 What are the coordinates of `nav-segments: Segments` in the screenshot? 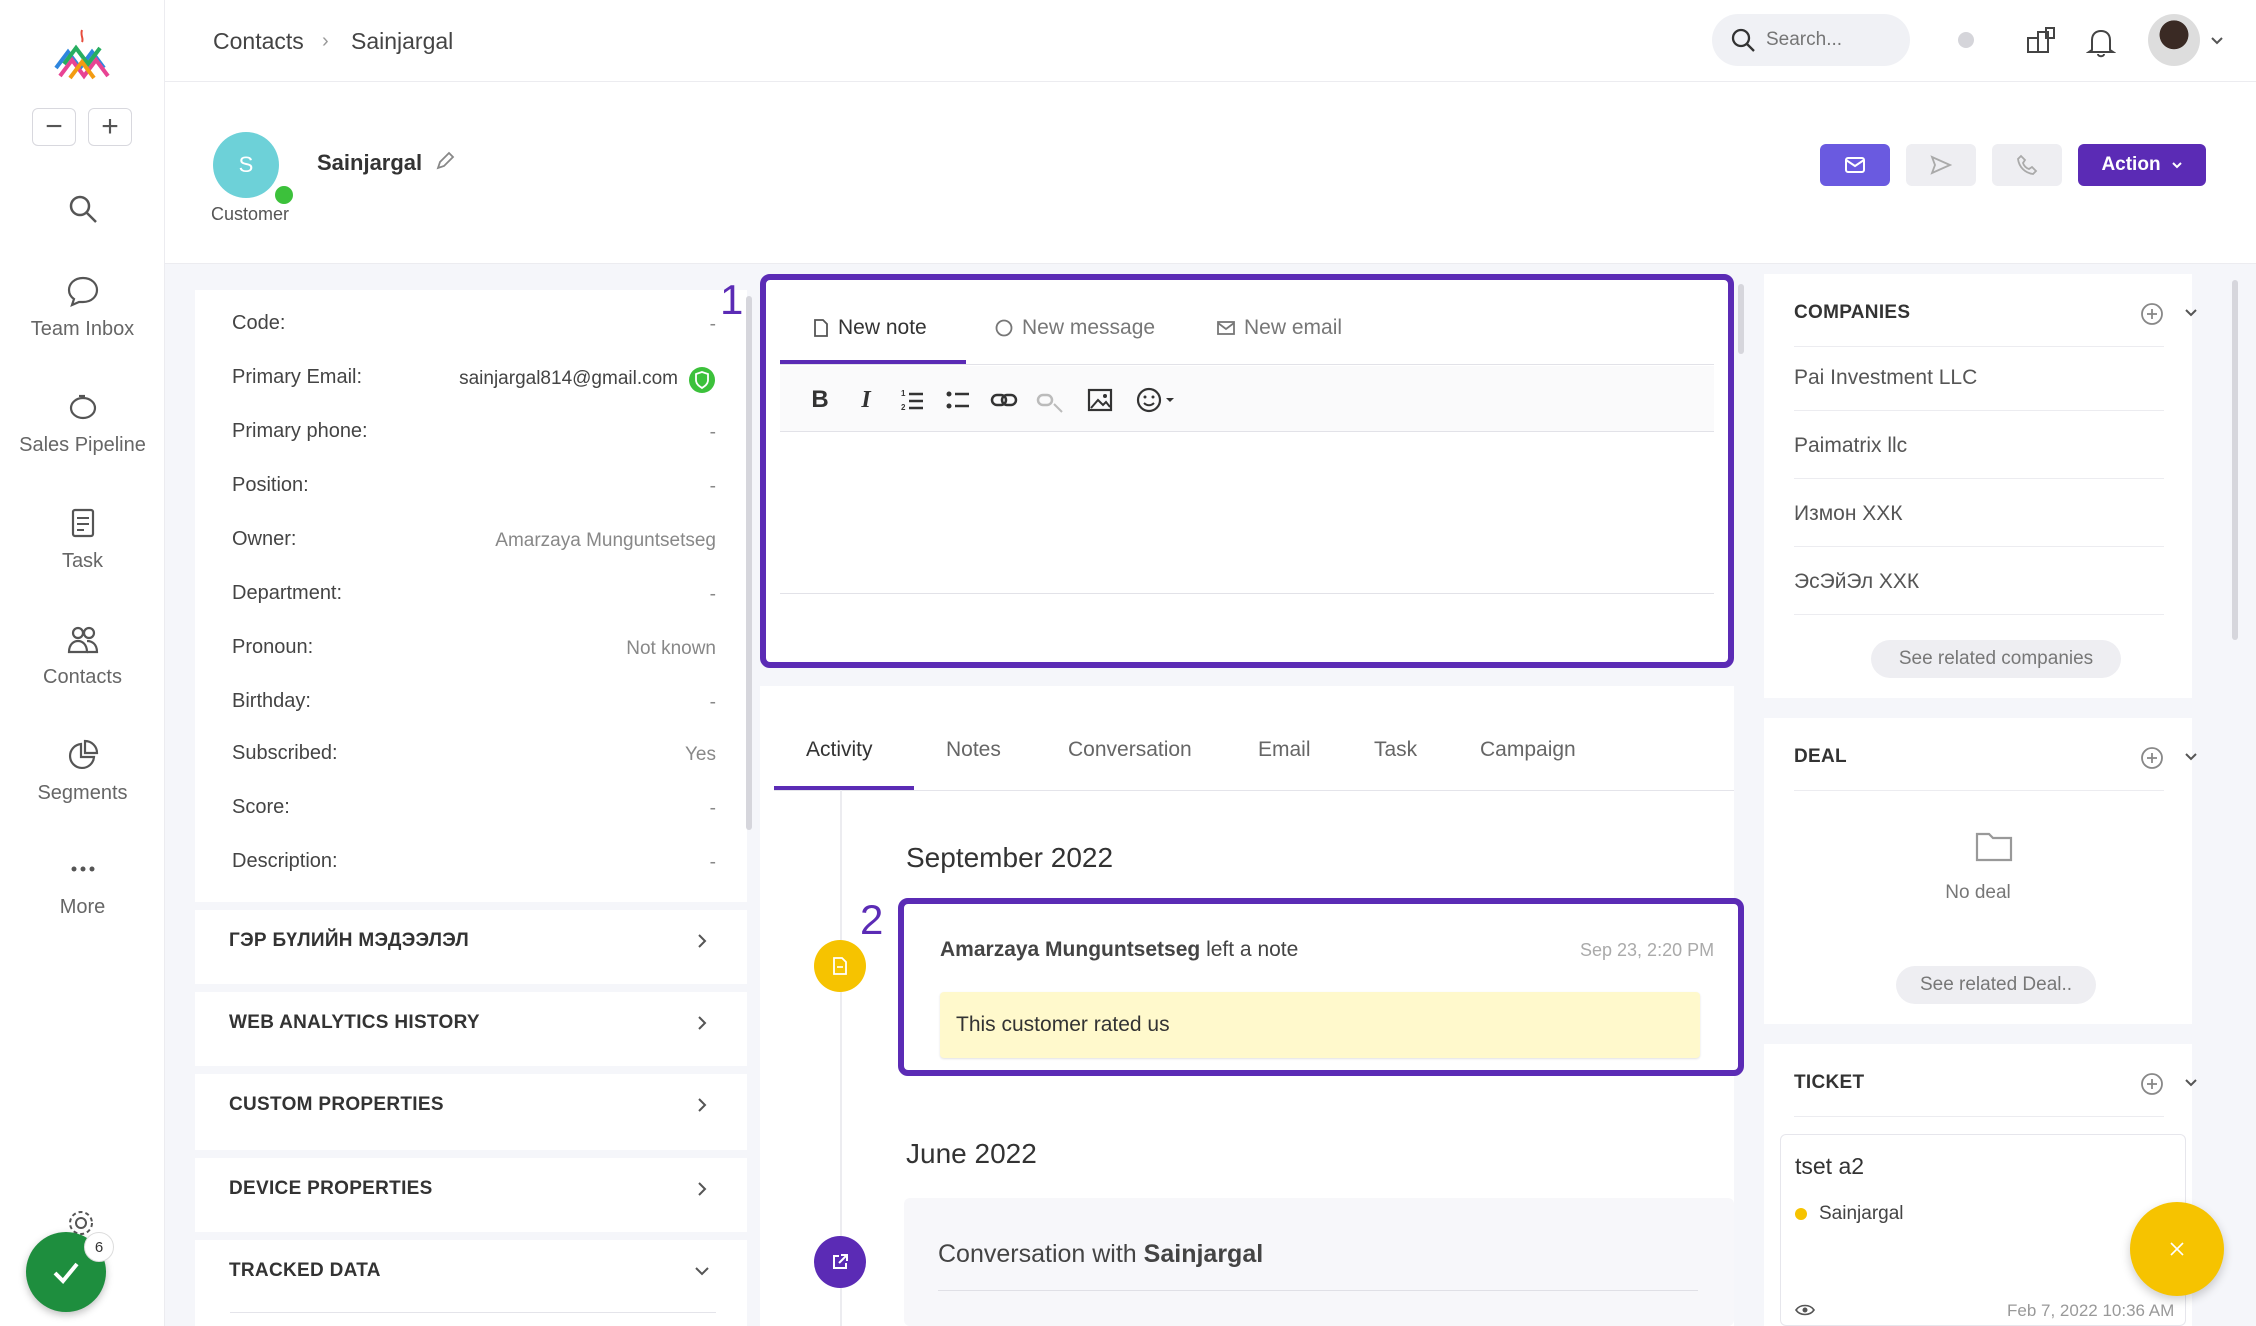 It's located at (82, 771).